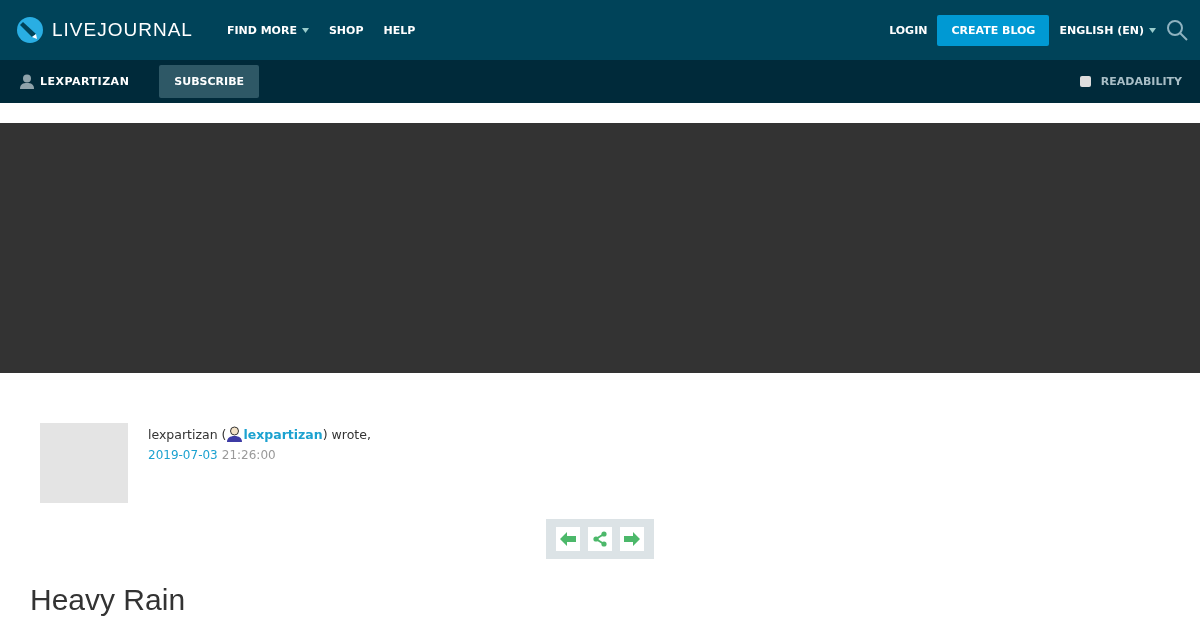  Describe the element at coordinates (30, 30) in the screenshot. I see `logo-icon` at that location.